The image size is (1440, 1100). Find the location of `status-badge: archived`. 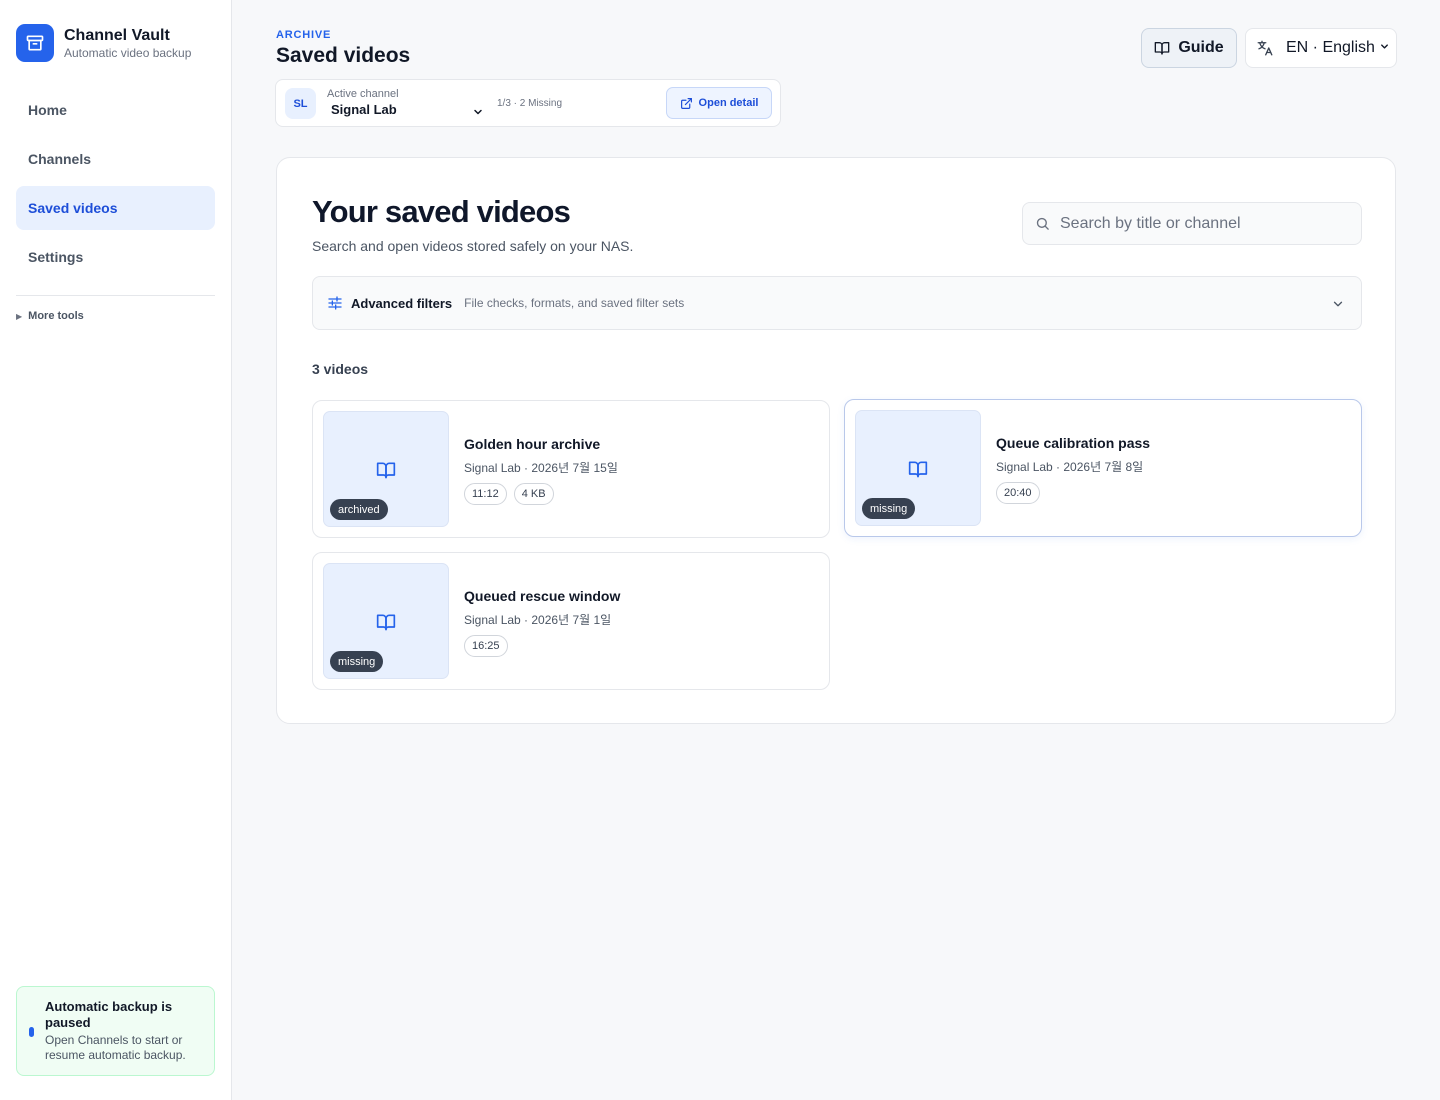

status-badge: archived is located at coordinates (359, 509).